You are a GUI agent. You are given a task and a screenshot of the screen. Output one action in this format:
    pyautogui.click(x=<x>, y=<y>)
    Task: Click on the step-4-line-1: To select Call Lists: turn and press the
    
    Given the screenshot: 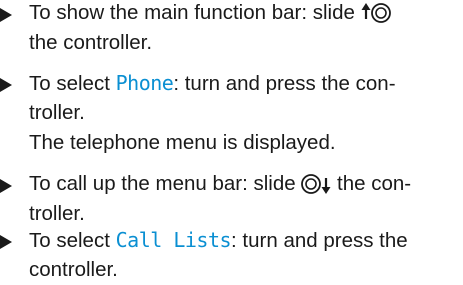 What is the action you would take?
    pyautogui.click(x=218, y=240)
    